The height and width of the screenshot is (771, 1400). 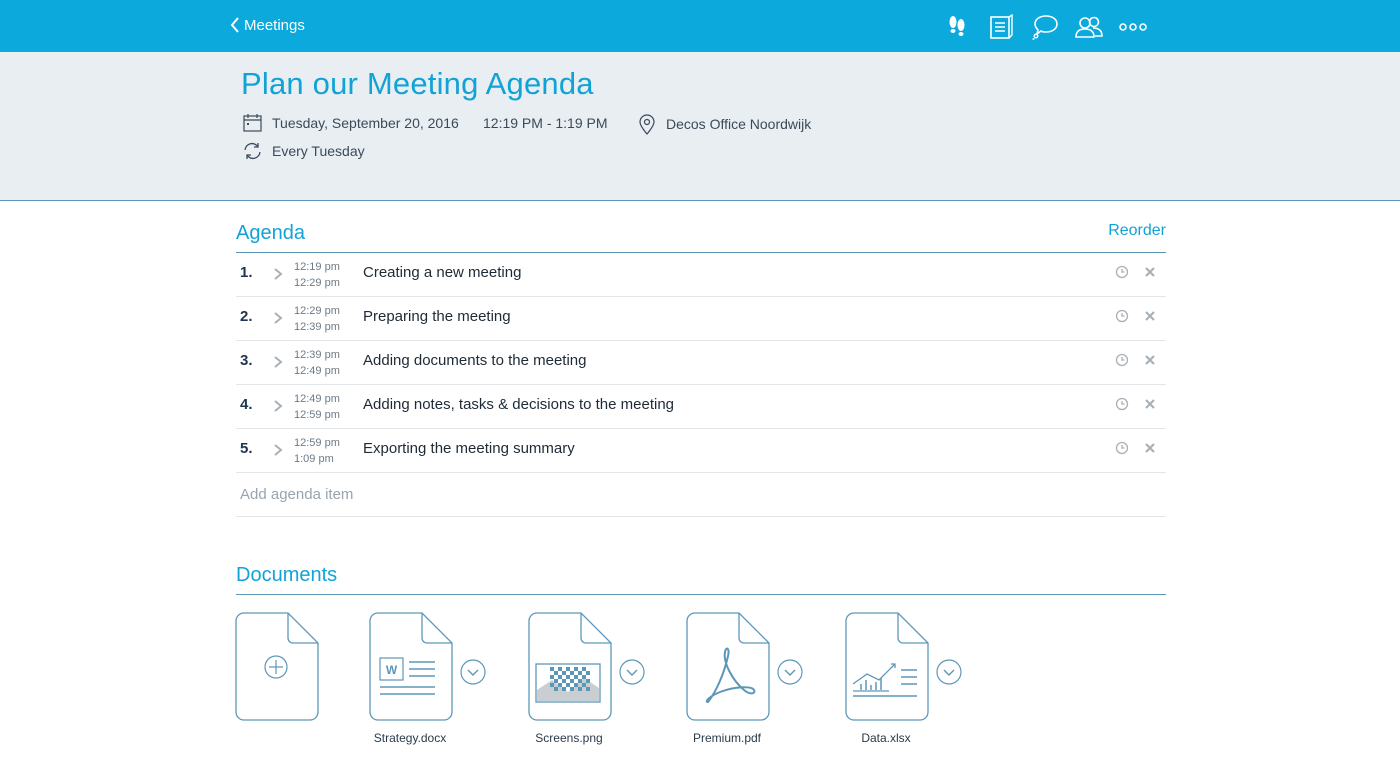 What do you see at coordinates (957, 27) in the screenshot?
I see `footsteps-icon` at bounding box center [957, 27].